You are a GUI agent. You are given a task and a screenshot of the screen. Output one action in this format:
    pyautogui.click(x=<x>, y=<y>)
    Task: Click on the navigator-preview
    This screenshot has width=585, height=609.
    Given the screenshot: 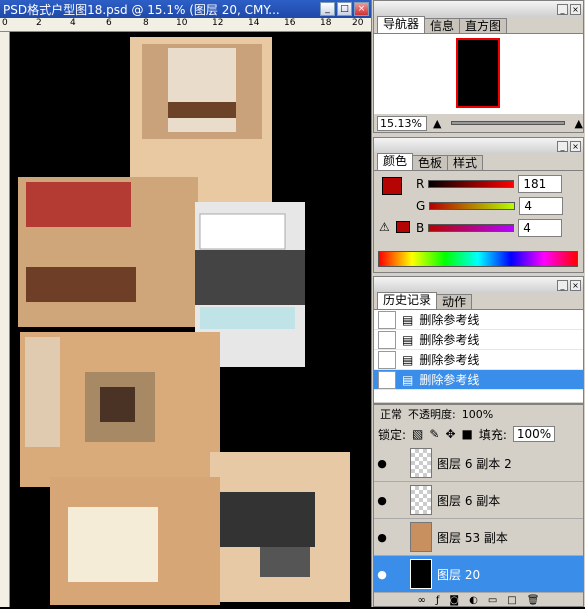 What is the action you would take?
    pyautogui.click(x=478, y=74)
    